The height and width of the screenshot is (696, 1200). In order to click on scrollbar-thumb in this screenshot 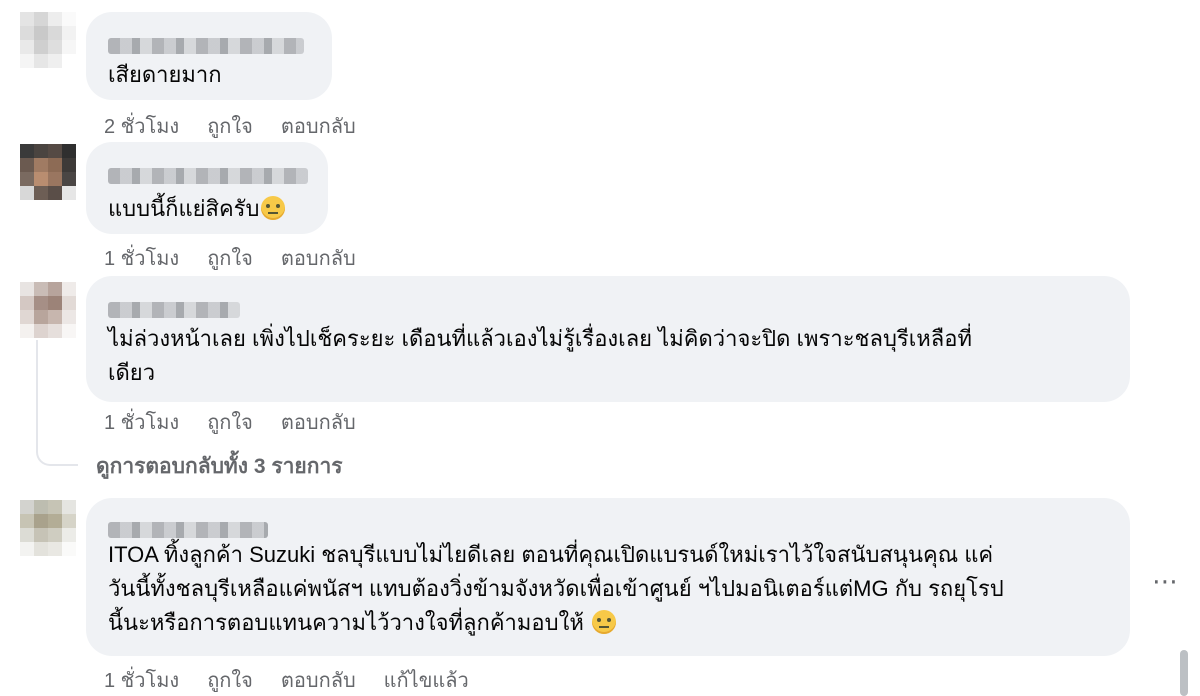, I will do `click(1184, 673)`.